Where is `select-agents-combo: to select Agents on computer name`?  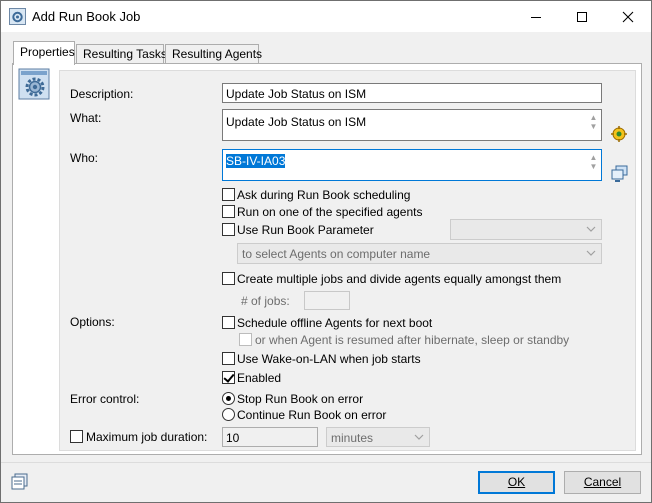
select-agents-combo: to select Agents on computer name is located at coordinates (419, 253).